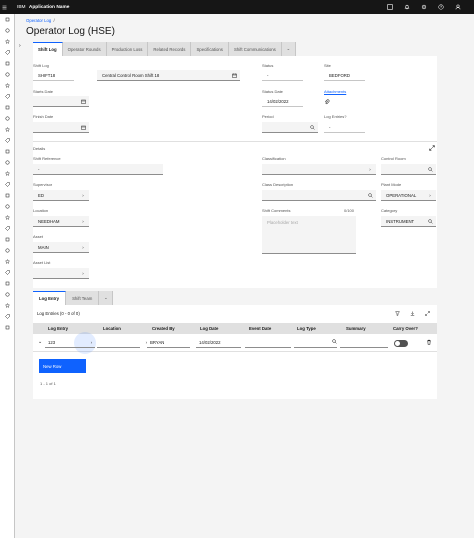  Describe the element at coordinates (168, 342) in the screenshot. I see `created-by-cell: BRYAN` at that location.